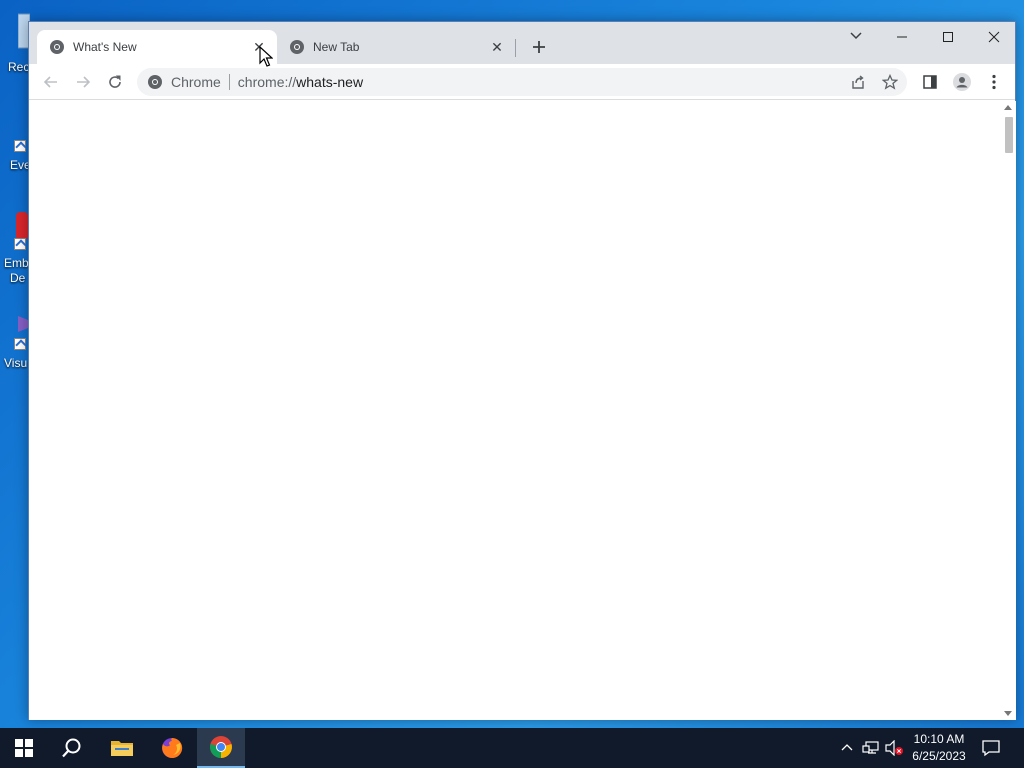  I want to click on profile-button, so click(962, 82).